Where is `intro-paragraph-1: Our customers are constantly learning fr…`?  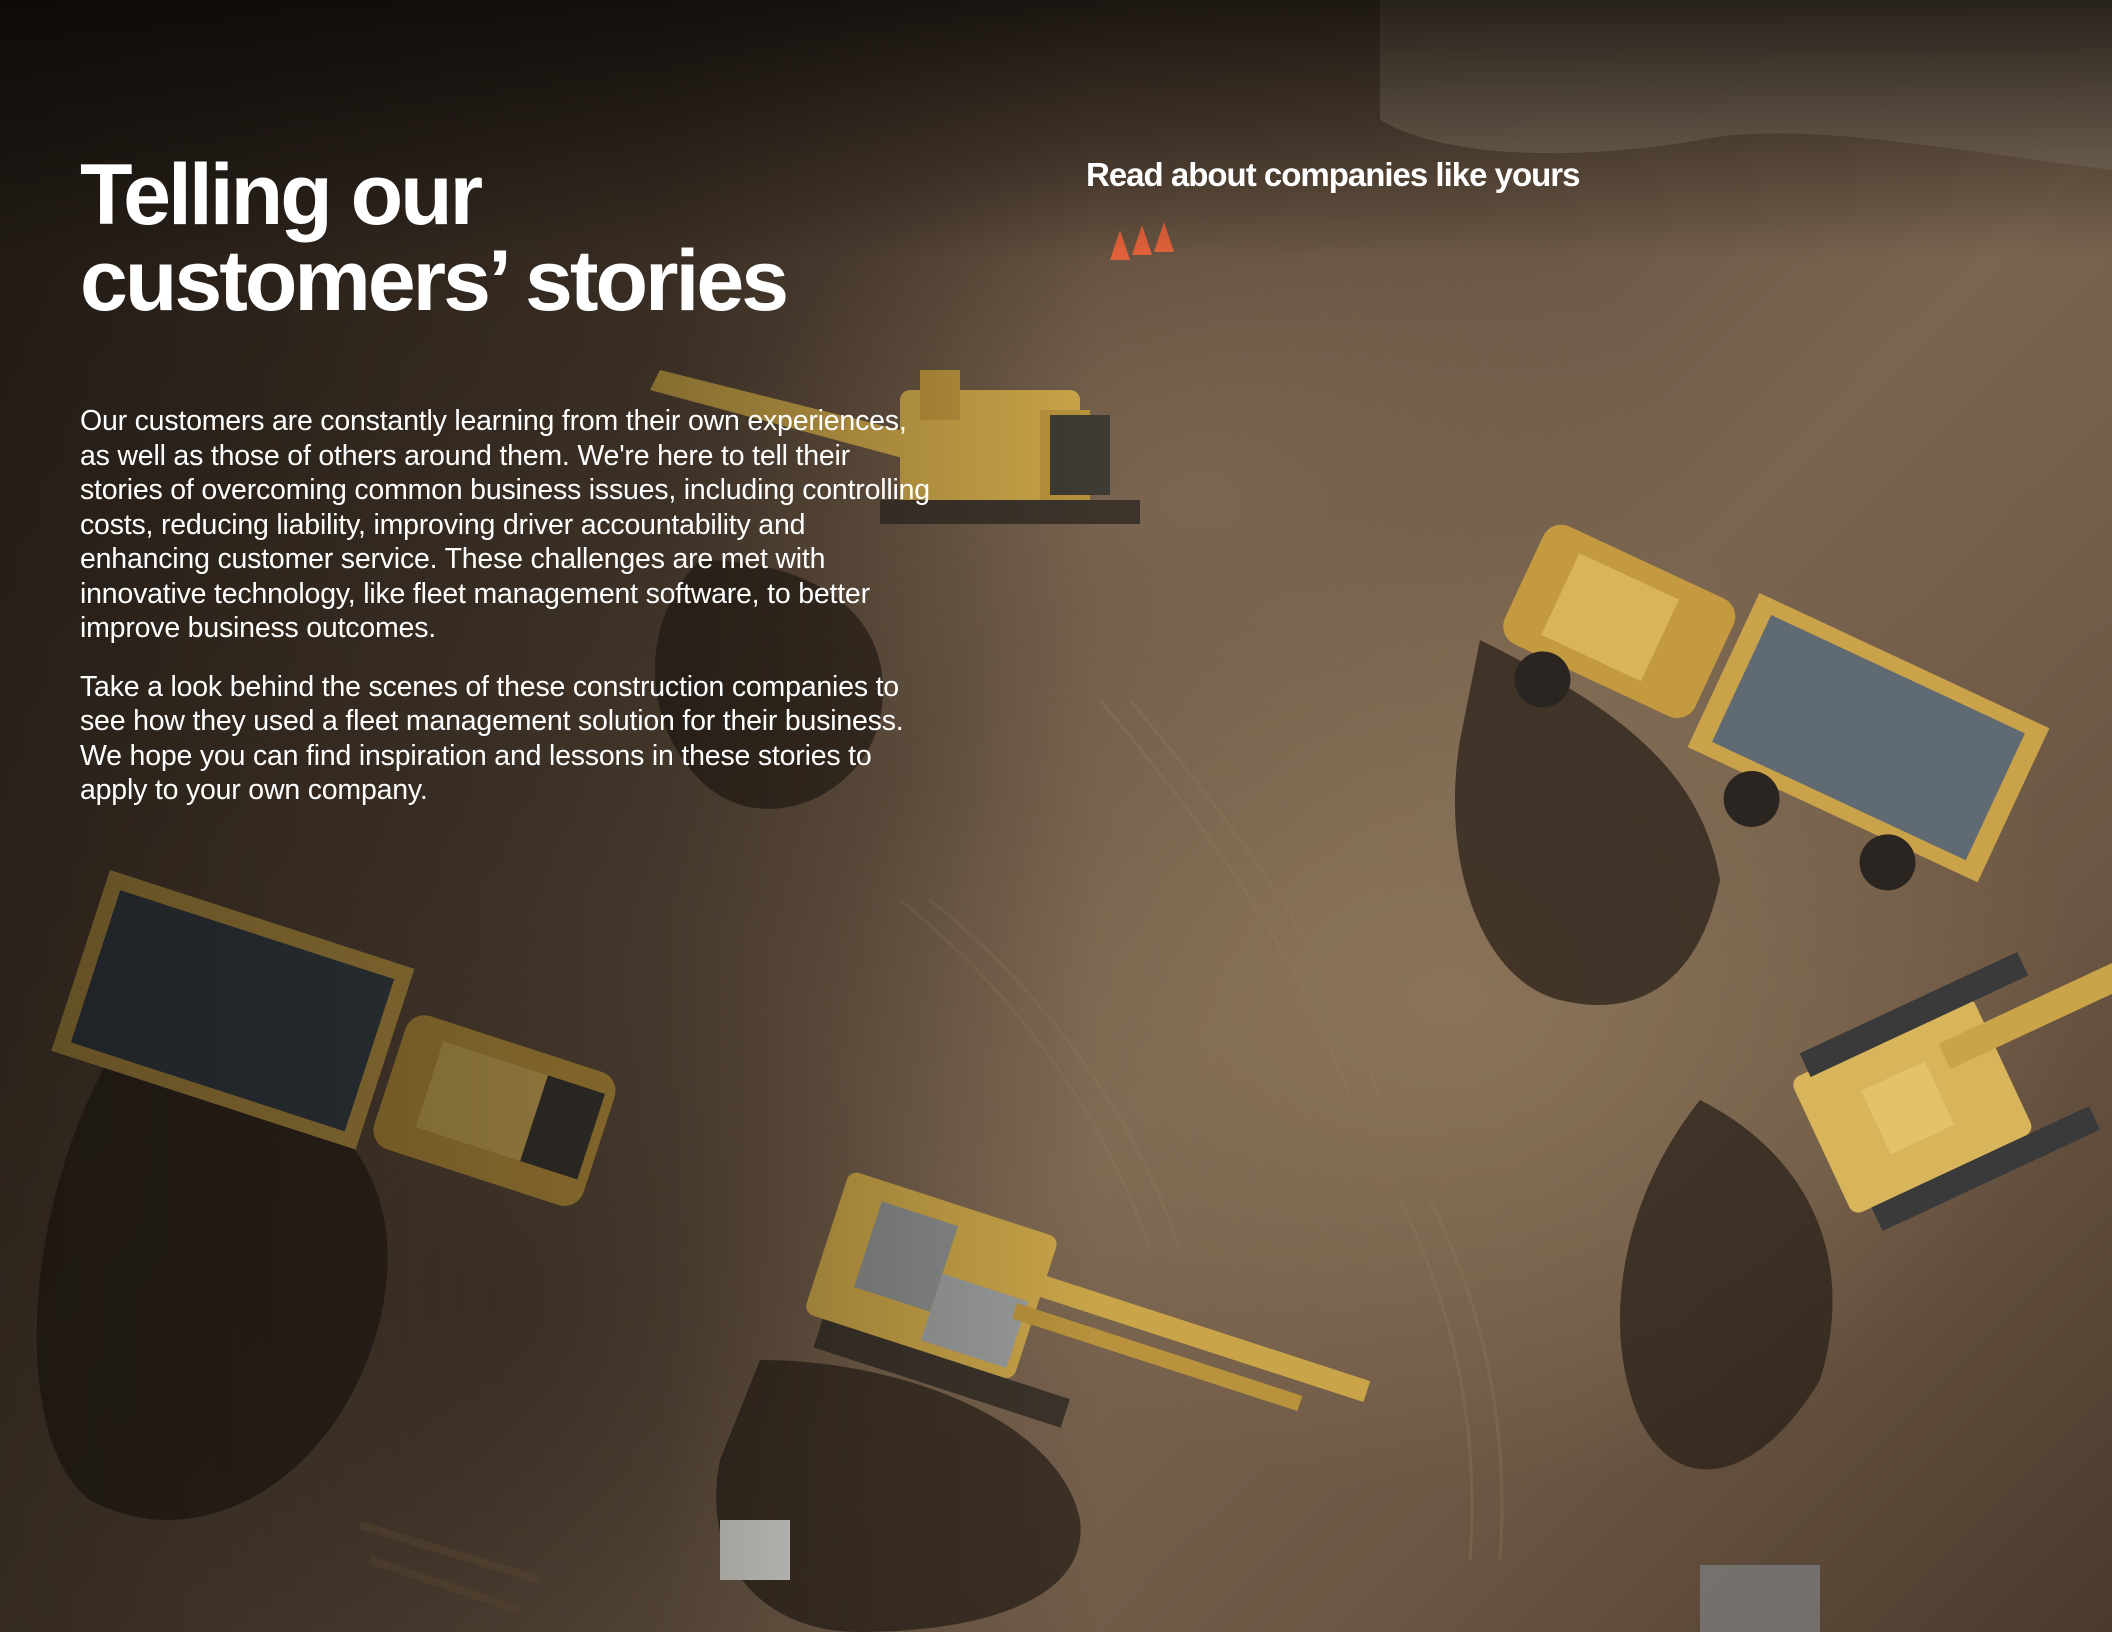
intro-paragraph-1: Our customers are constantly learning fr… is located at coordinates (505, 524).